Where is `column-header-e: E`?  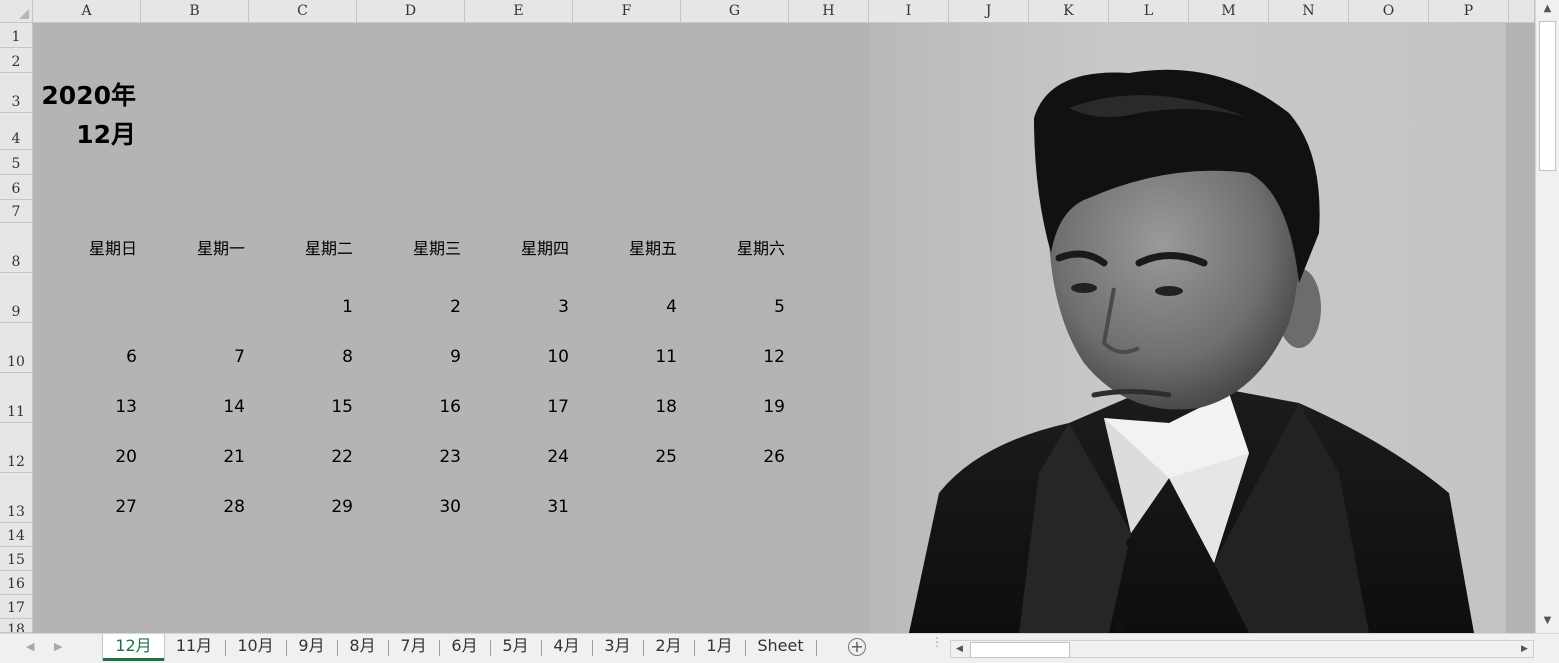
column-header-e: E is located at coordinates (519, 11).